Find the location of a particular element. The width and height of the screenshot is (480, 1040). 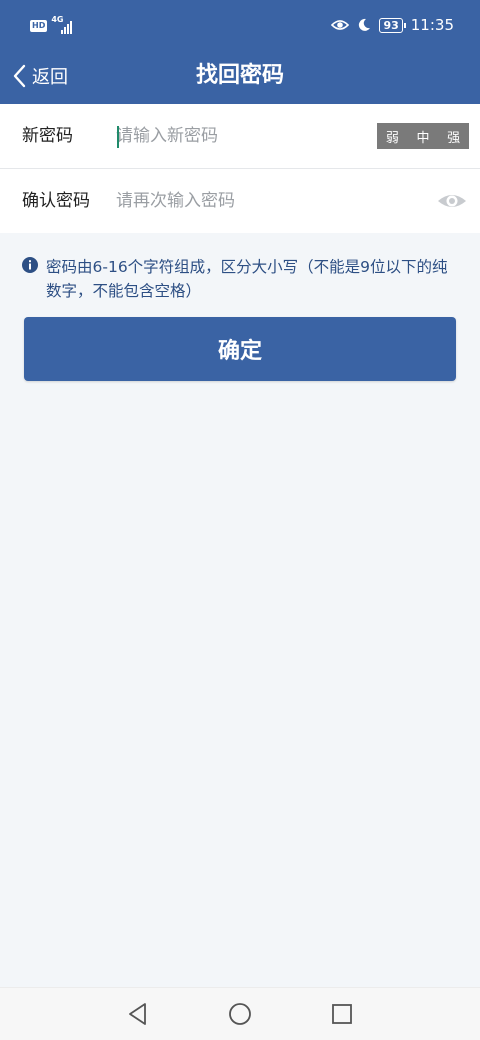

strength-medium: 中 is located at coordinates (423, 138).